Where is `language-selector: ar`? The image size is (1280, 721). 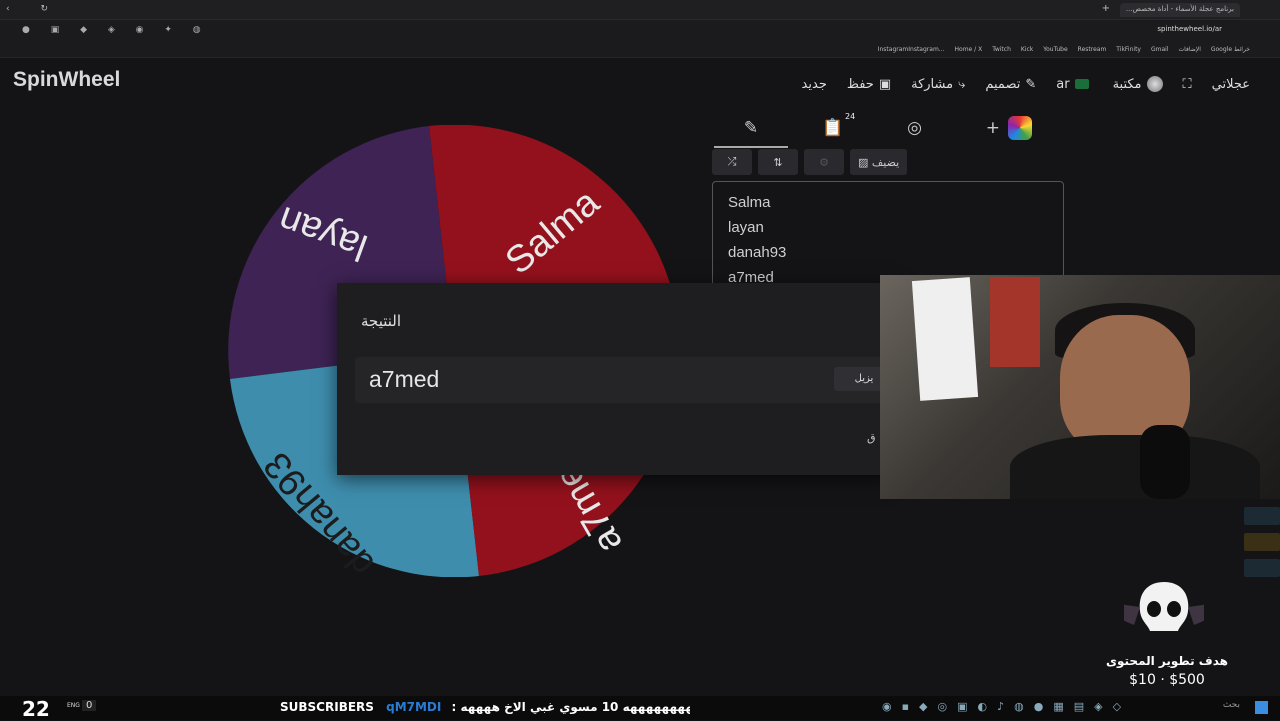 language-selector: ar is located at coordinates (1074, 84).